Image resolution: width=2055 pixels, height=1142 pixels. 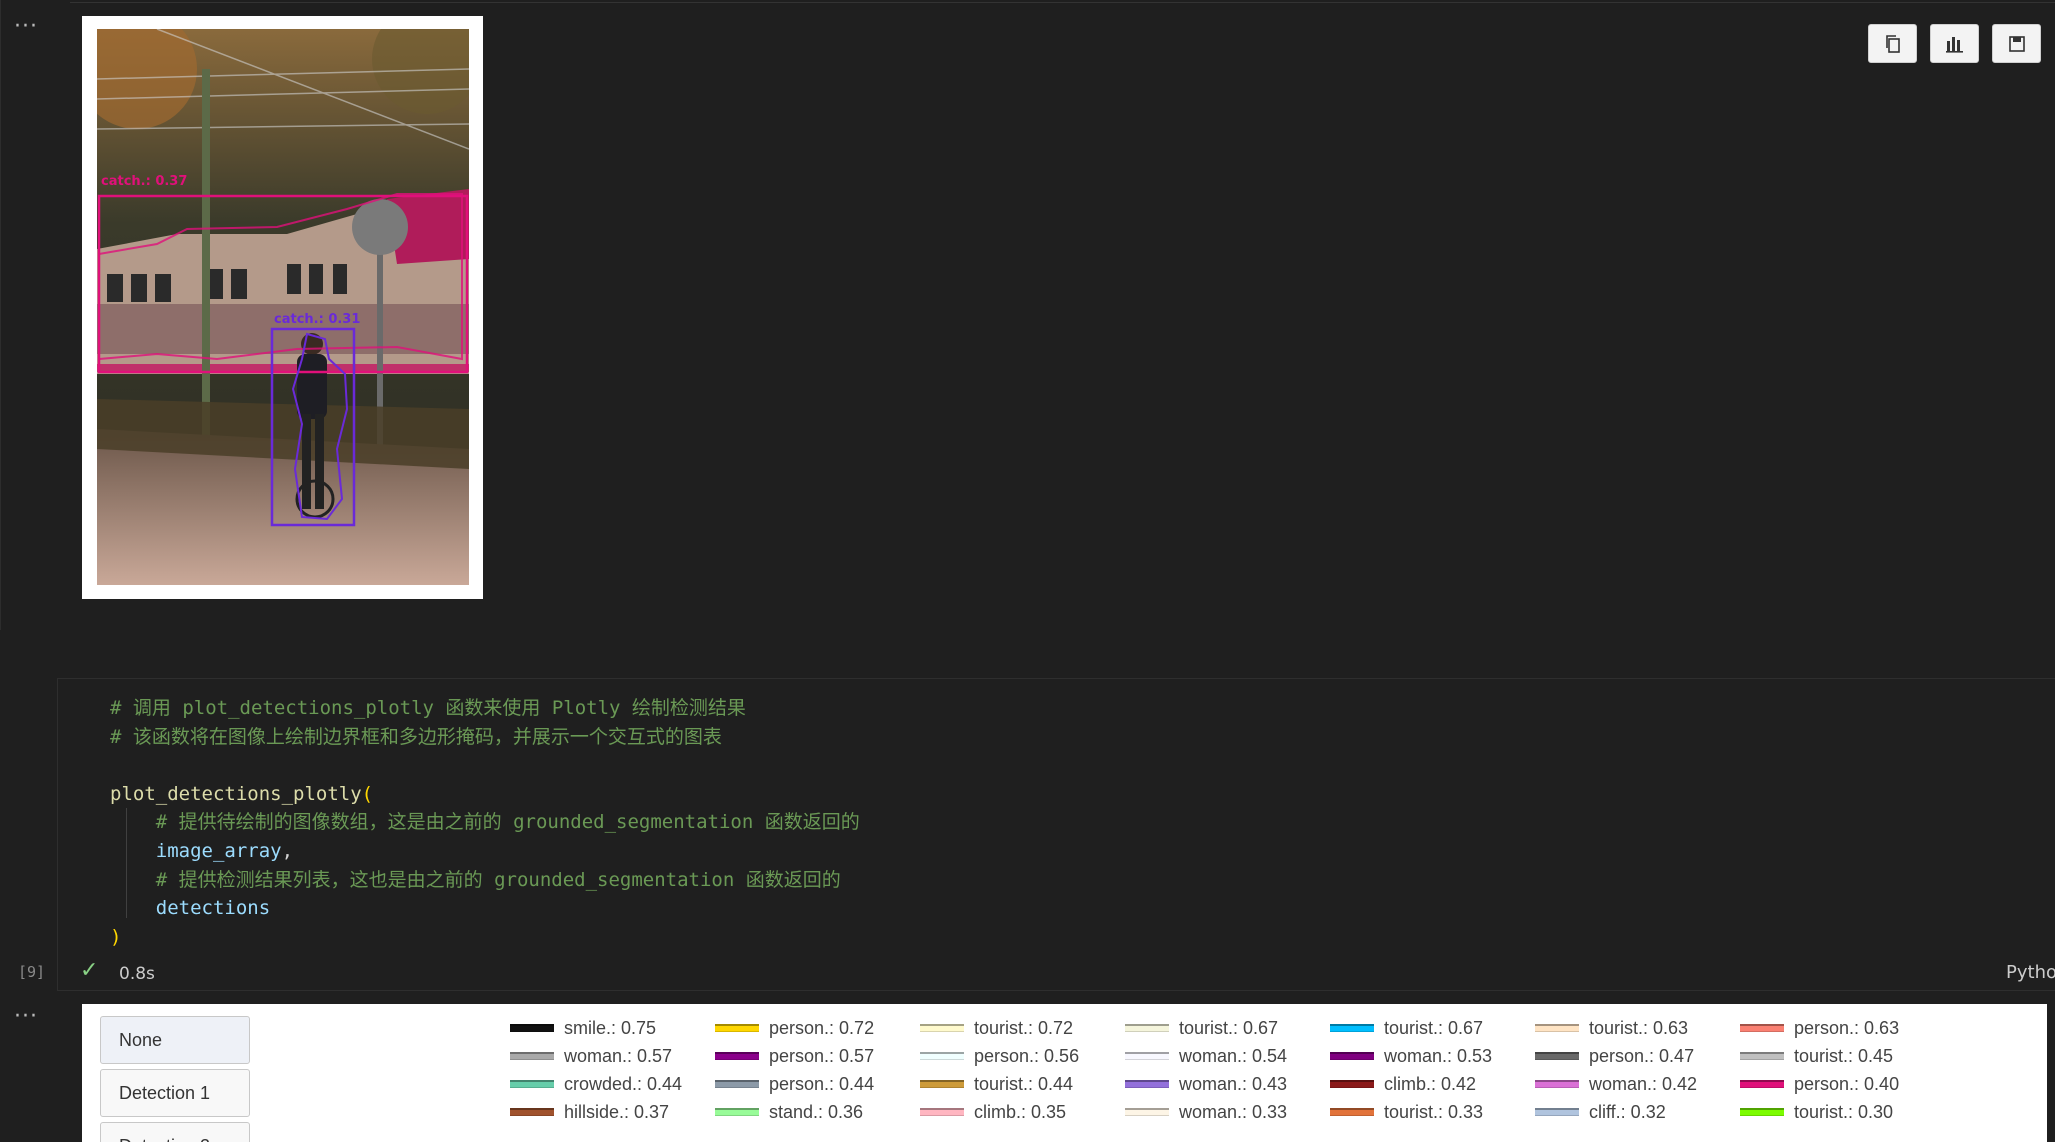 I want to click on legend-item: woman.: 0.53, so click(x=1432, y=1056).